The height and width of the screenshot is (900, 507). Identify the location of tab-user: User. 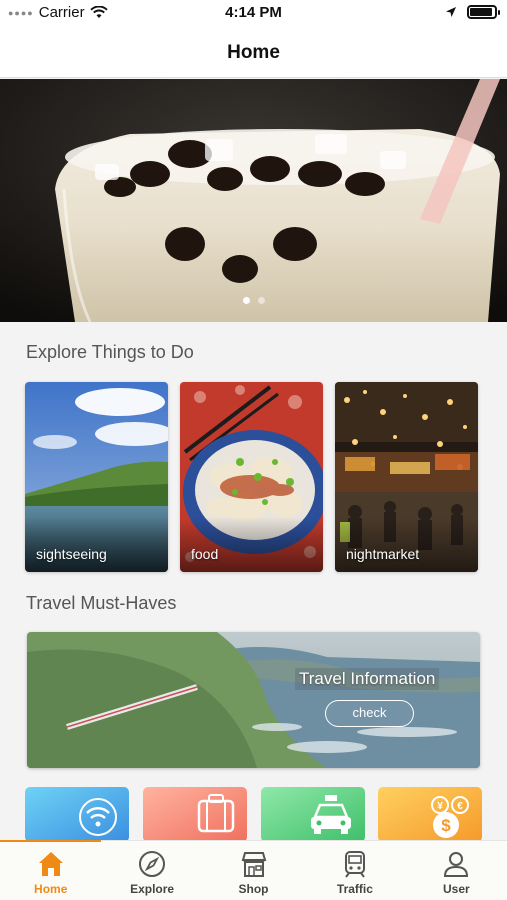
(456, 870).